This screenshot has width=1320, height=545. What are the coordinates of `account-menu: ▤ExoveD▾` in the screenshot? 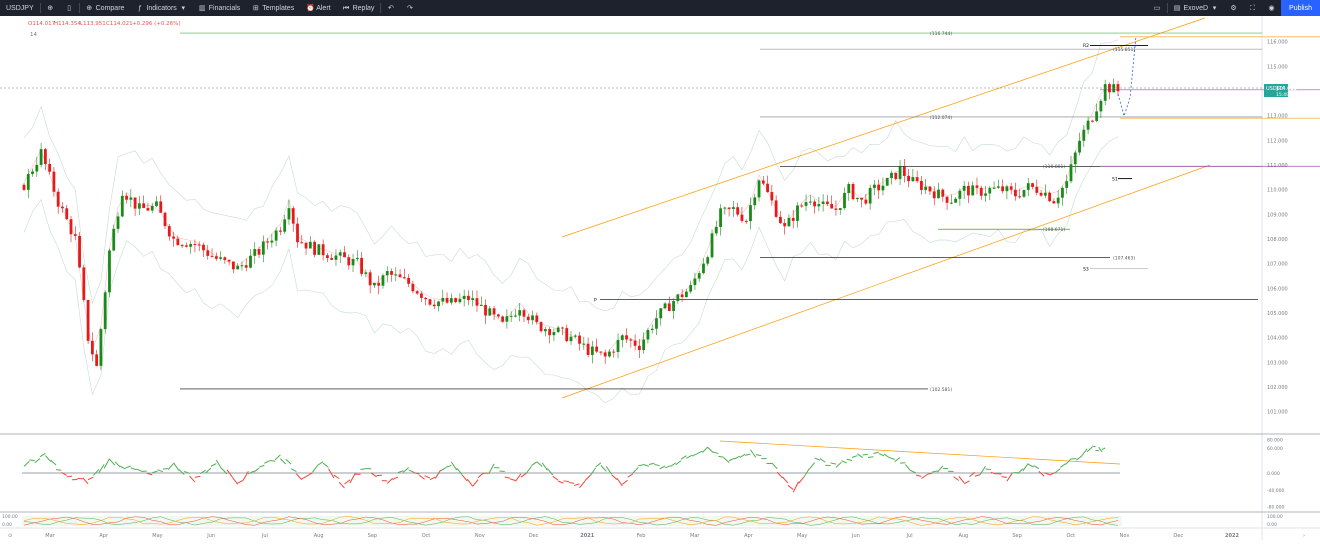 It's located at (1196, 8).